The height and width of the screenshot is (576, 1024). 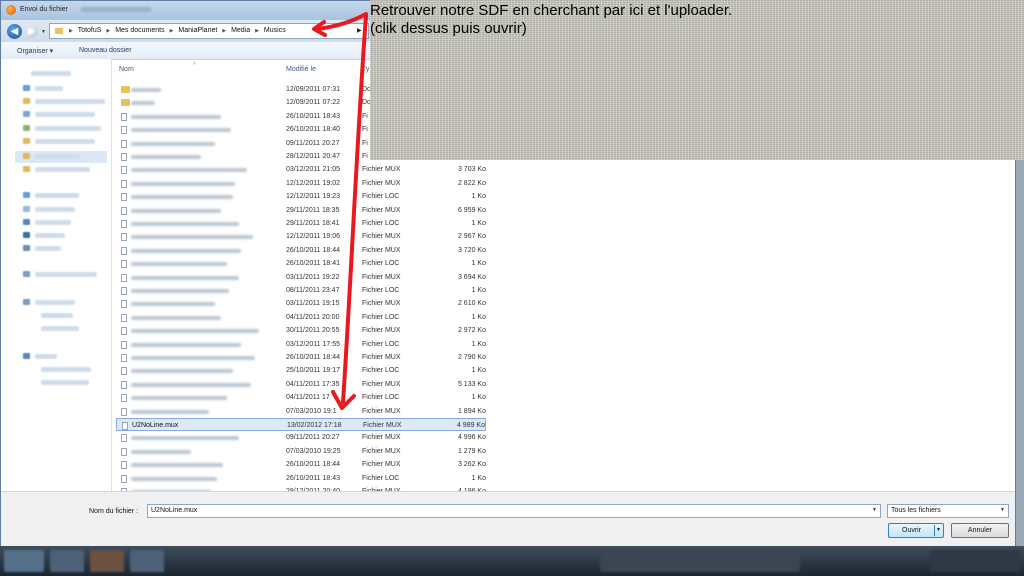 What do you see at coordinates (105, 50) in the screenshot?
I see `new-folder-button: Nouveau dossier` at bounding box center [105, 50].